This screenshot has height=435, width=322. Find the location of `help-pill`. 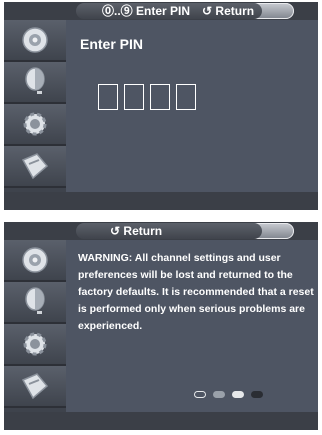

help-pill is located at coordinates (169, 231).